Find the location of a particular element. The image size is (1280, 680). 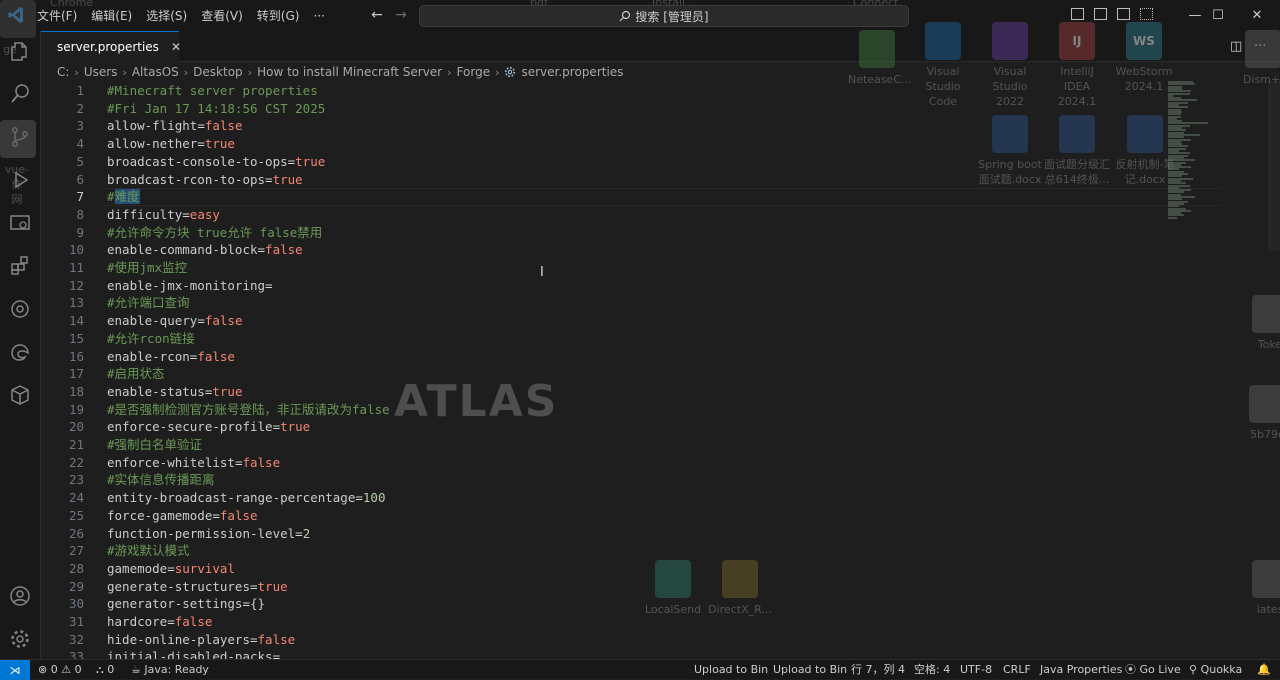

breadcrumb-users: Users is located at coordinates (101, 72).